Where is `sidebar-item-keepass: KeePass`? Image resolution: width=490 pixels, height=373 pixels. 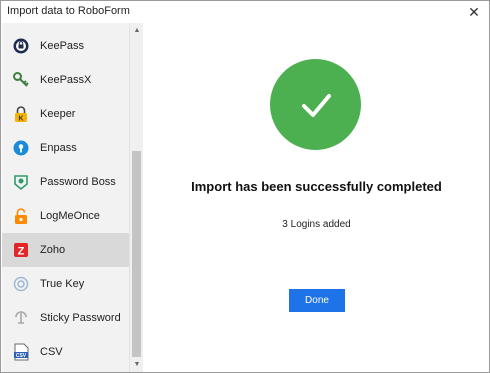 sidebar-item-keepass: KeePass is located at coordinates (65, 46).